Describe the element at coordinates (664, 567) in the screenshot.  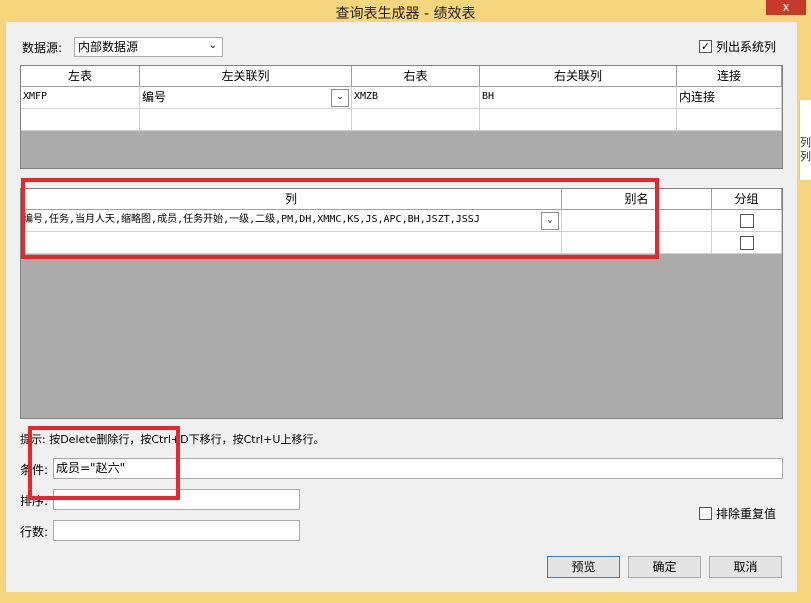
I see `ok-button: 确定` at that location.